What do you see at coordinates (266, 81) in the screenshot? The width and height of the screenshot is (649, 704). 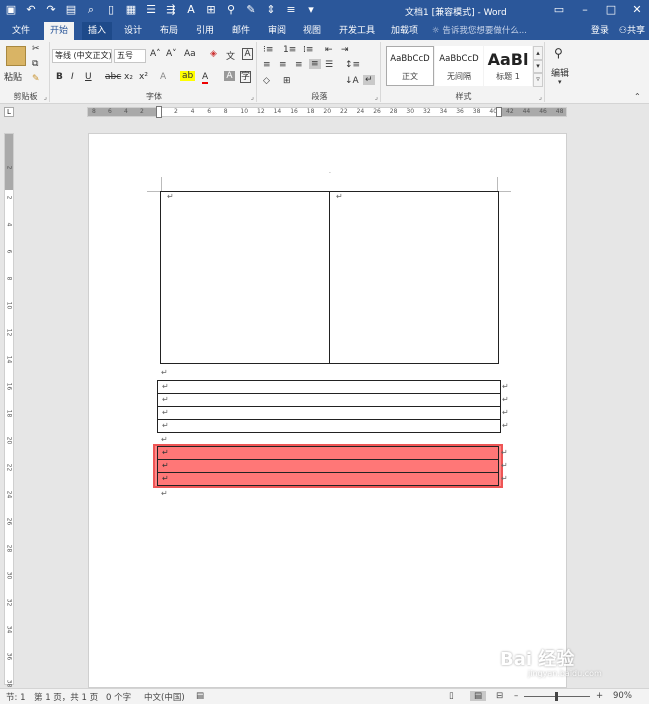 I see `shading-icon: ◇` at bounding box center [266, 81].